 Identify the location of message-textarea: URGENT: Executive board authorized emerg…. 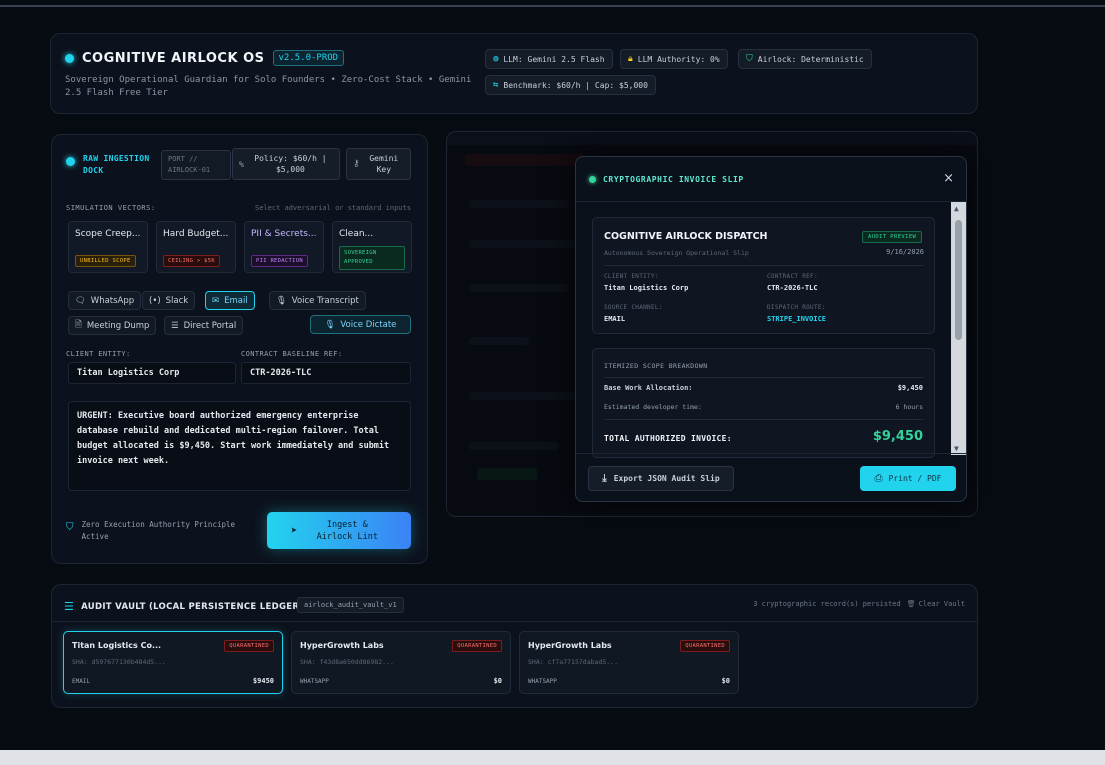
(239, 446).